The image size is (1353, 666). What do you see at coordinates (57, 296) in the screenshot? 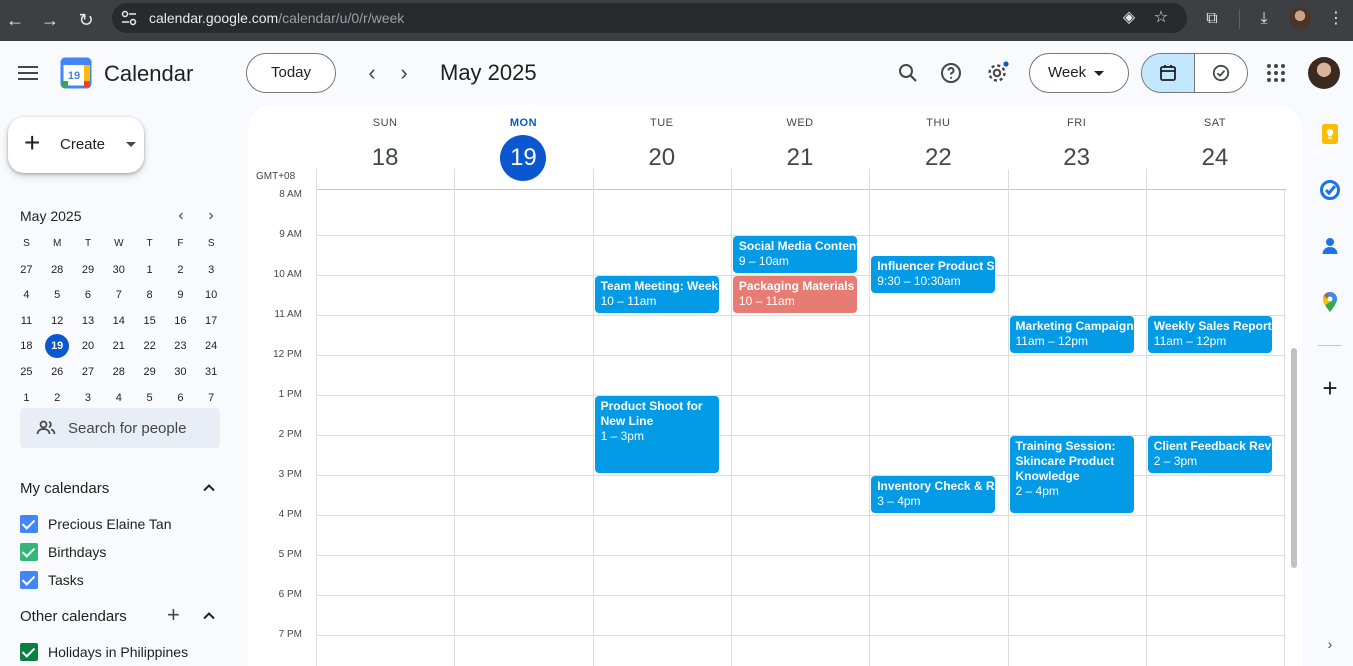
I see `mini-day: 5` at bounding box center [57, 296].